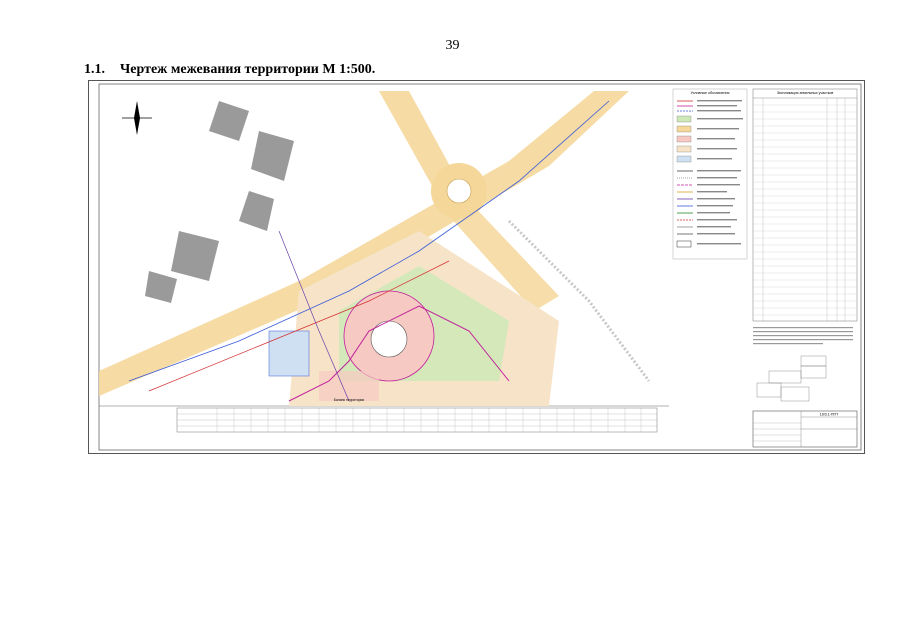  I want to click on parcels-table-title: Экспликация земельных участков, so click(805, 93).